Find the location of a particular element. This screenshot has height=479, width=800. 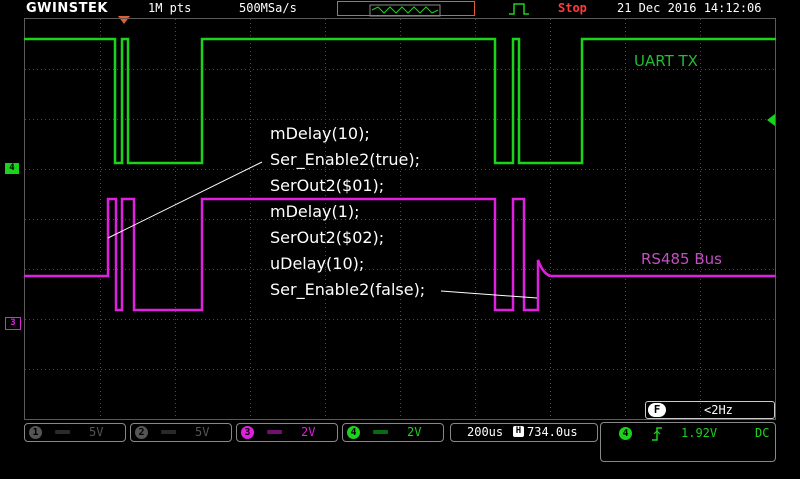

channel-4-box: 4 ══ 2V is located at coordinates (393, 432).